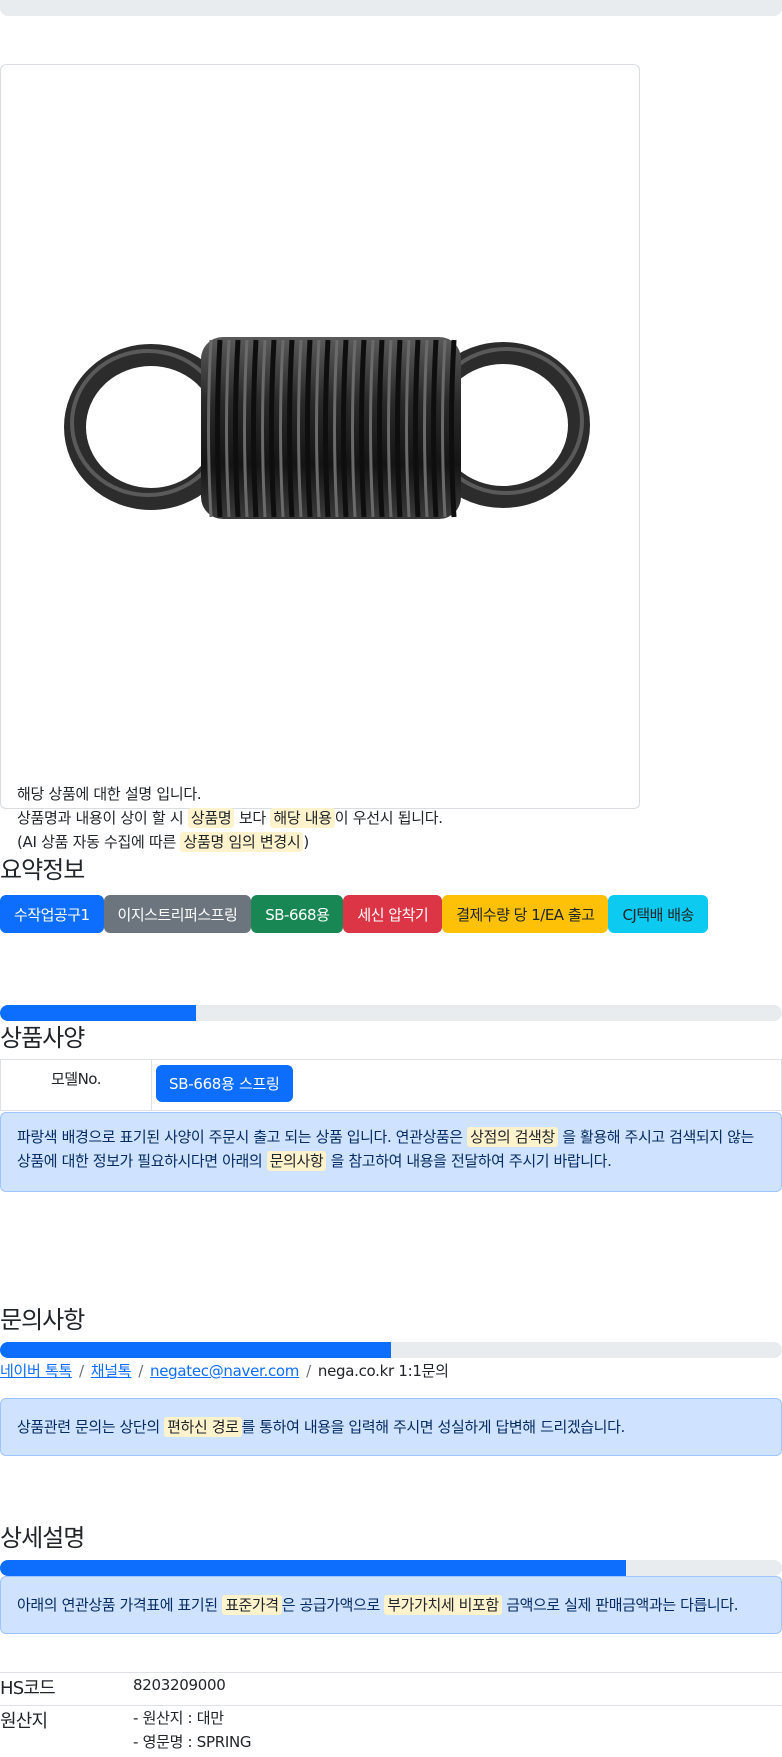  What do you see at coordinates (388, 818) in the screenshot?
I see `description-text: 이 우선시 됩니다.` at bounding box center [388, 818].